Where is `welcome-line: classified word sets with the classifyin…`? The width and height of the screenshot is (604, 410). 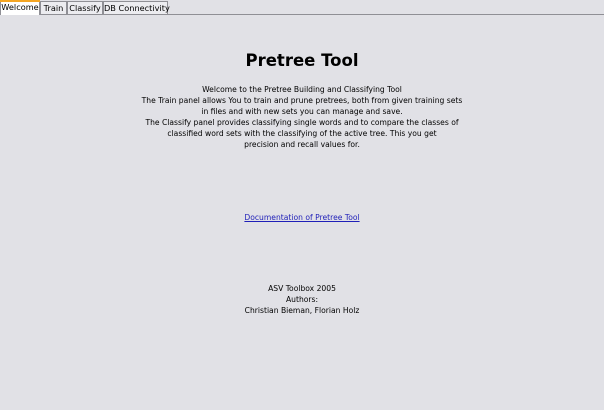
welcome-line: classified word sets with the classifyin… is located at coordinates (302, 133).